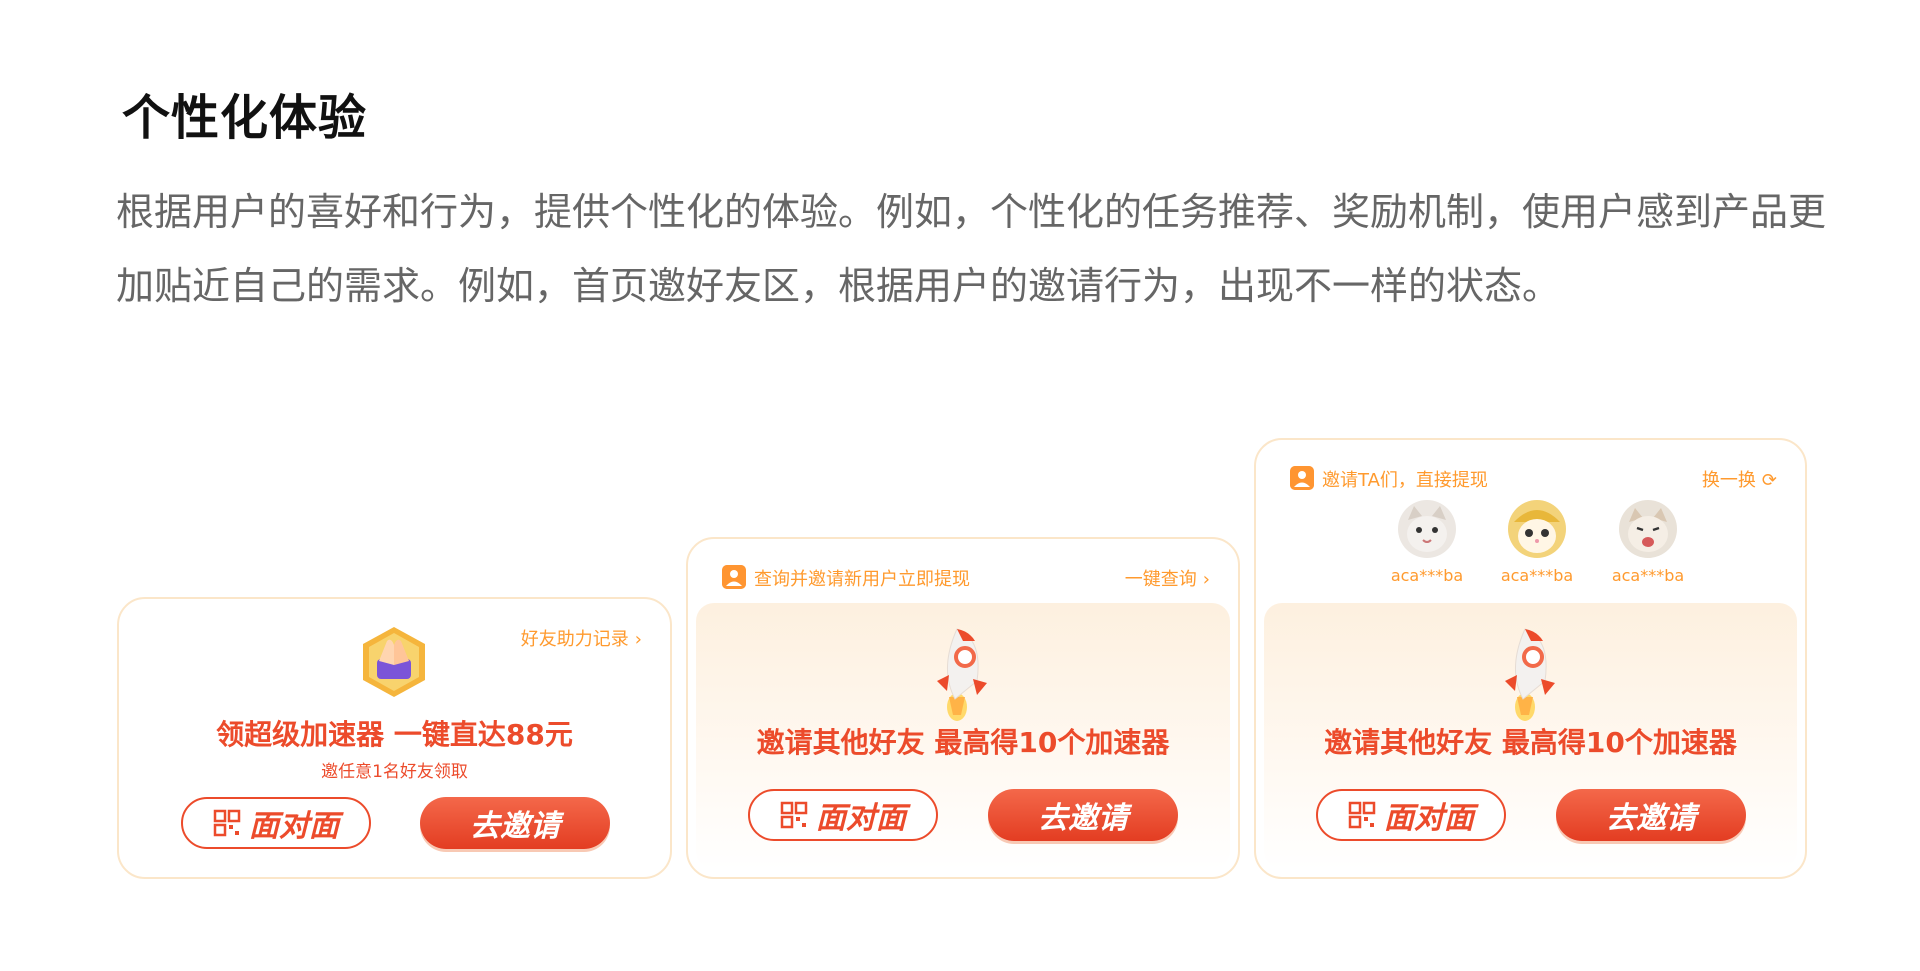  What do you see at coordinates (1769, 480) in the screenshot?
I see `refresh-icon: ⟳` at bounding box center [1769, 480].